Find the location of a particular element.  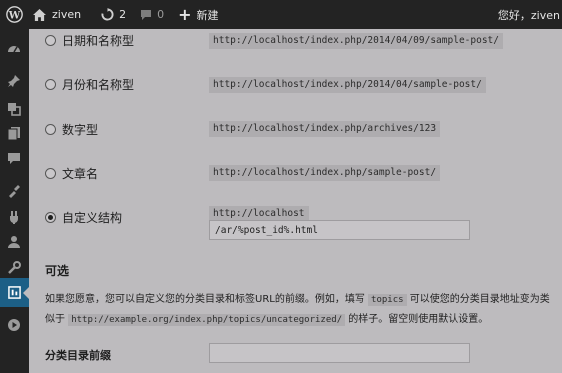

radio-post-name is located at coordinates (50, 173).